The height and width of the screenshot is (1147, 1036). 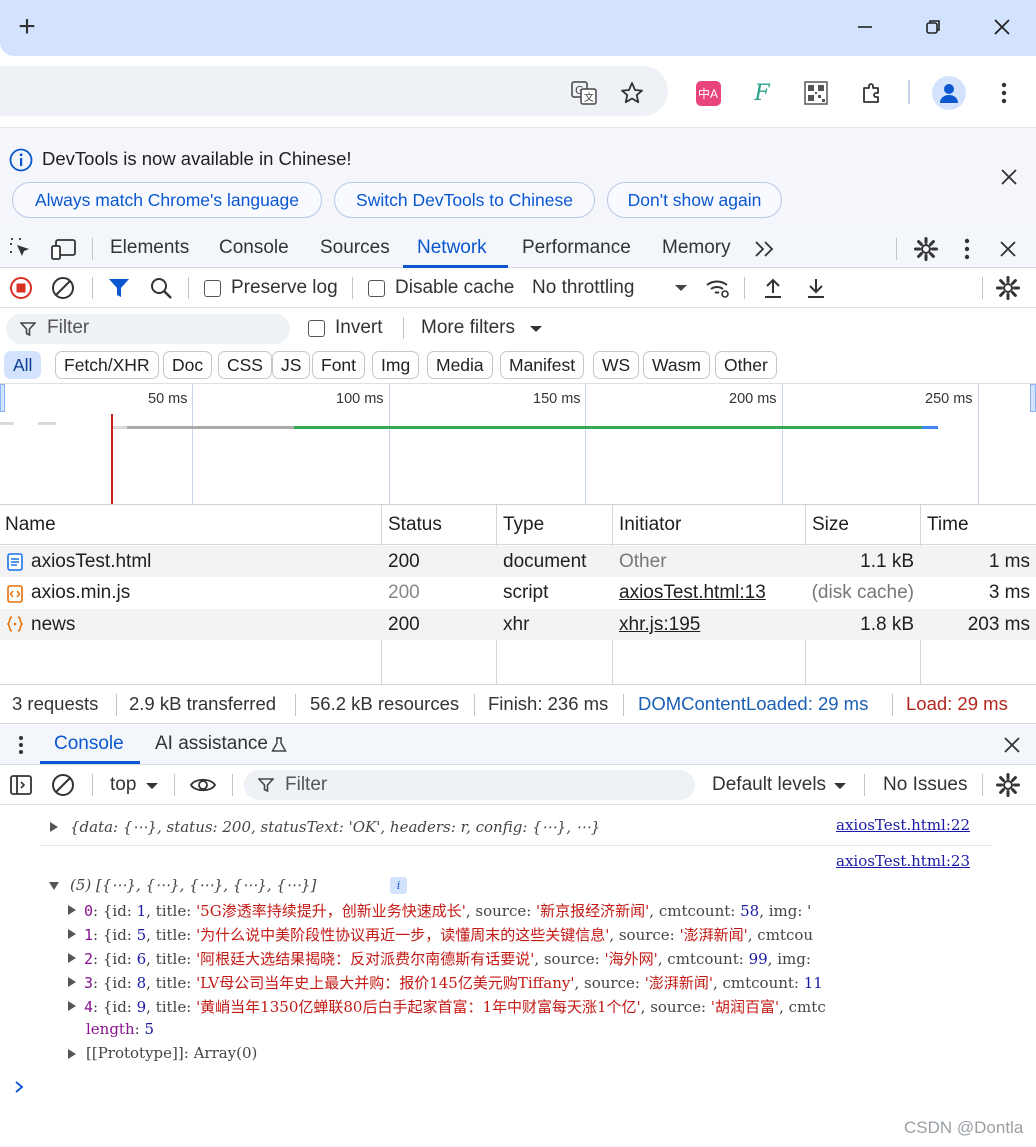 What do you see at coordinates (123, 785) in the screenshot?
I see `context-select: top` at bounding box center [123, 785].